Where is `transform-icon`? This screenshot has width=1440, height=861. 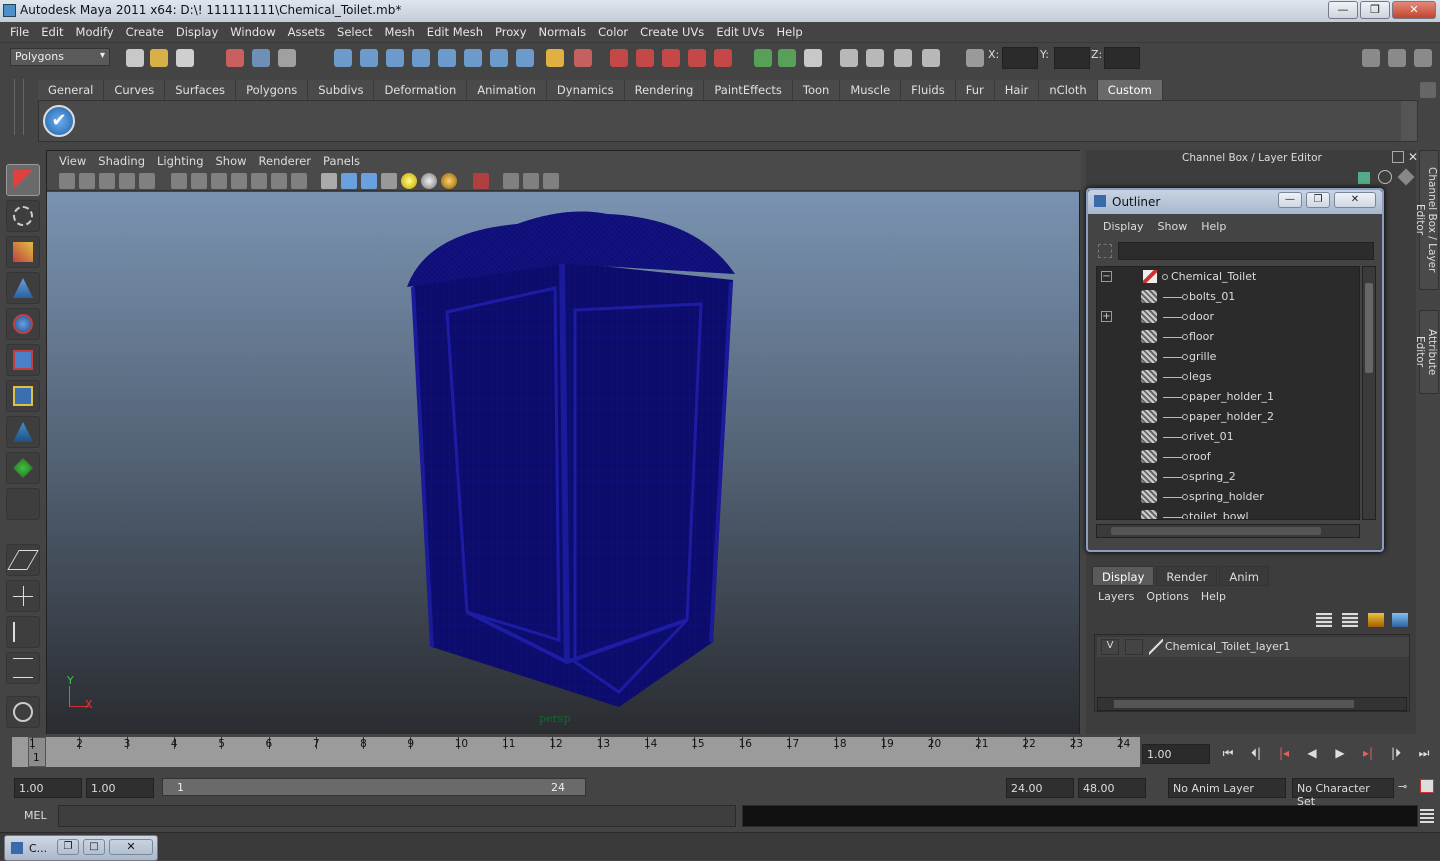
transform-icon is located at coordinates (975, 58).